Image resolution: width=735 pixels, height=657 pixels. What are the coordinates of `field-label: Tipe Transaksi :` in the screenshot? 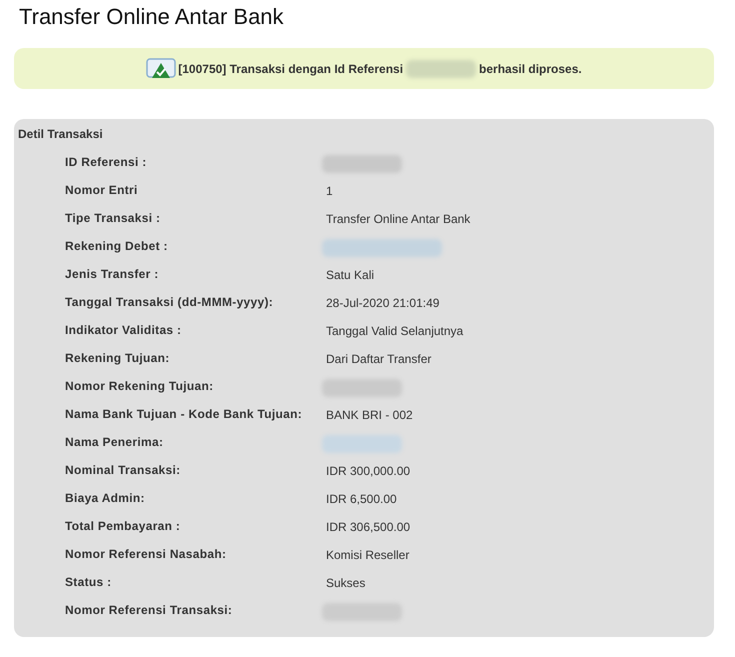 It's located at (113, 219).